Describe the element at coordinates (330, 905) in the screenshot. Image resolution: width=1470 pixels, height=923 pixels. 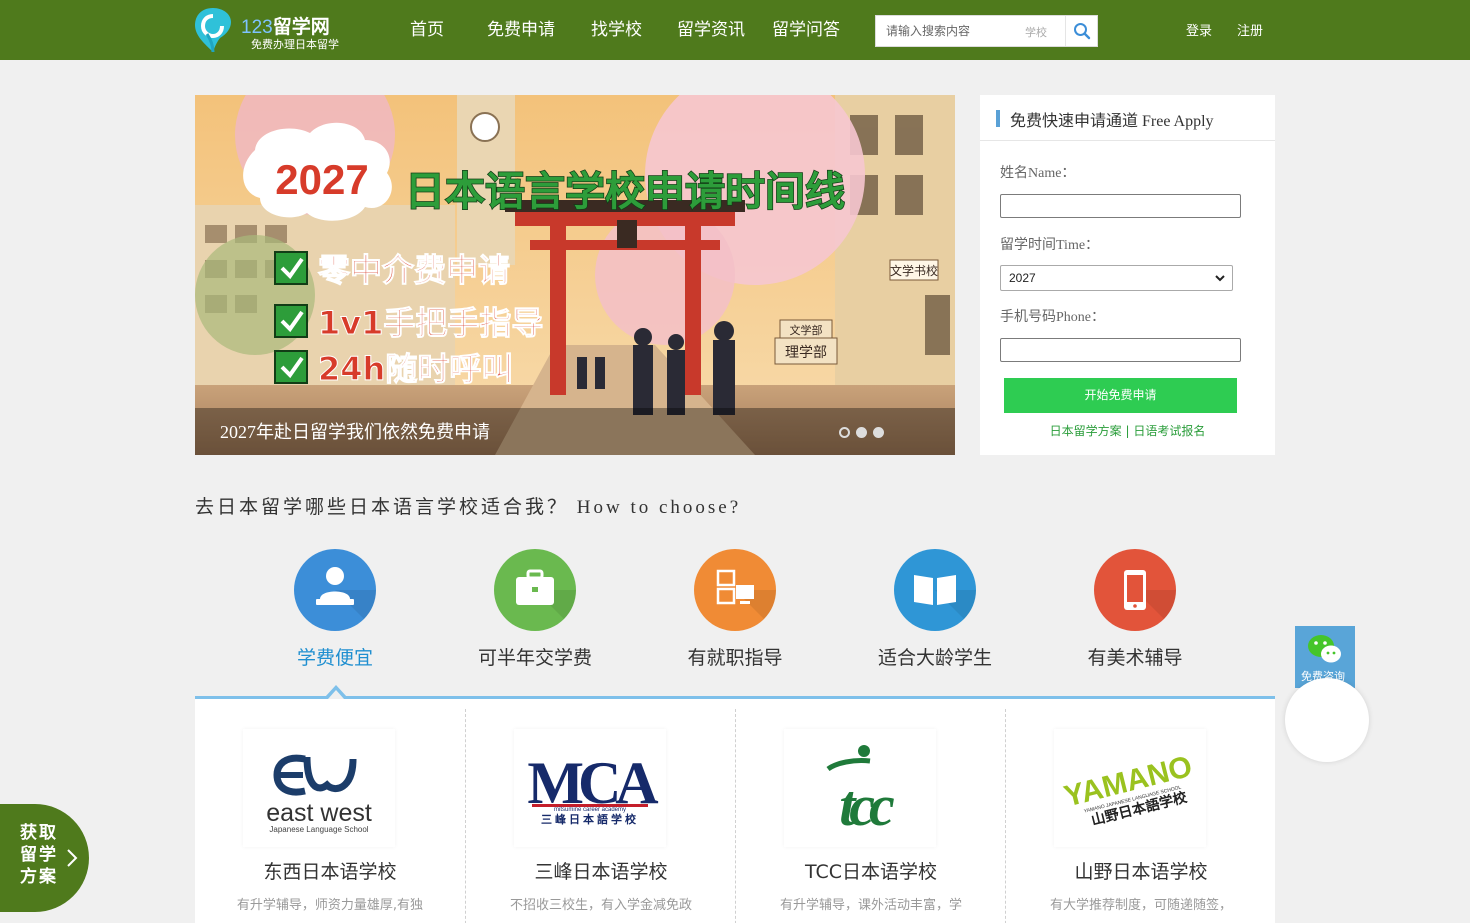
I see `school-description: 有升学辅导，师资力量雄厚,有独` at that location.